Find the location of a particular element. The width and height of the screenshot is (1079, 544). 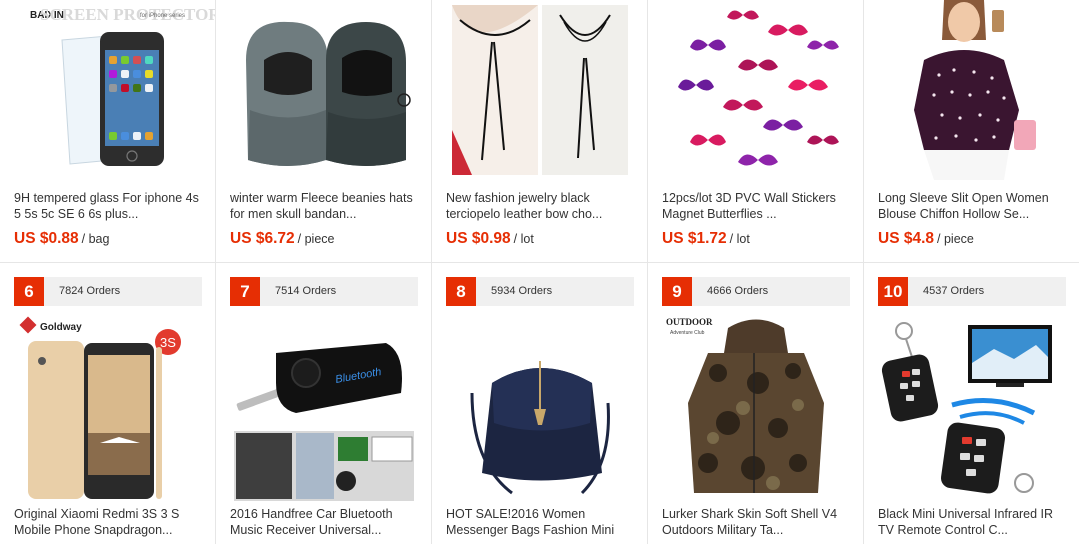

price-amount: US $4.8 is located at coordinates (906, 238).